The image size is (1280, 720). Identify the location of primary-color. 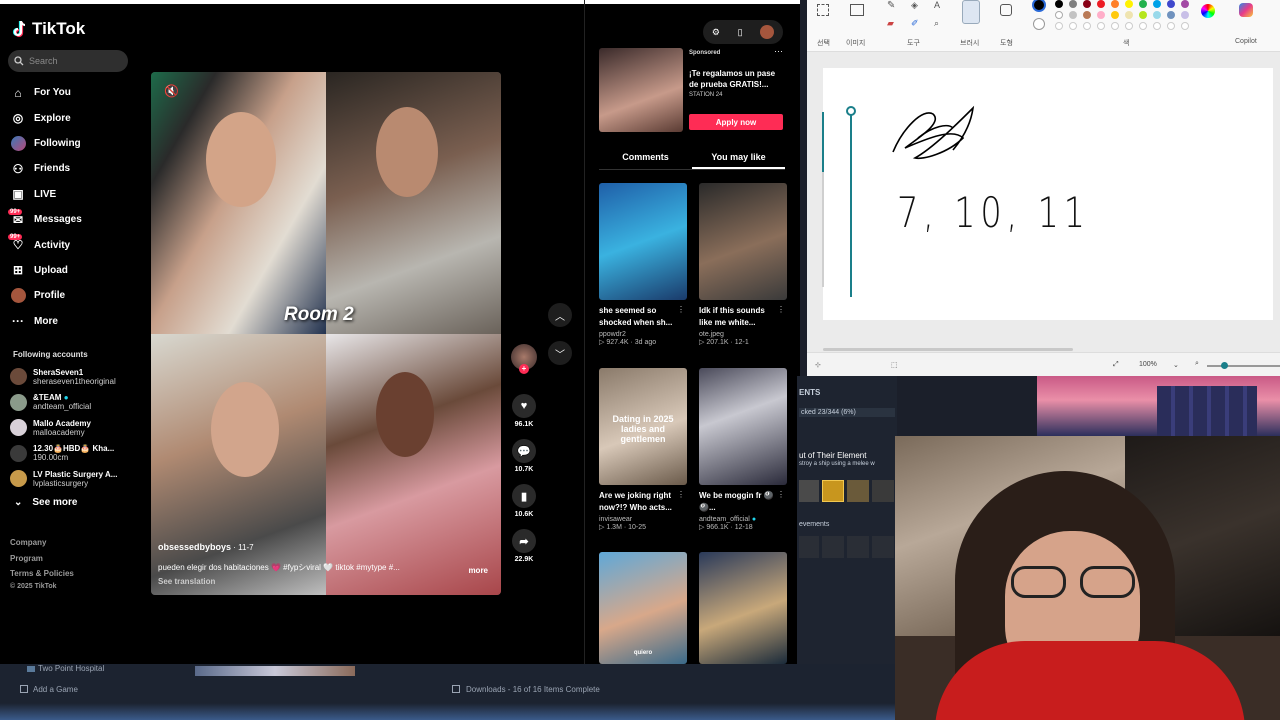
(1039, 6).